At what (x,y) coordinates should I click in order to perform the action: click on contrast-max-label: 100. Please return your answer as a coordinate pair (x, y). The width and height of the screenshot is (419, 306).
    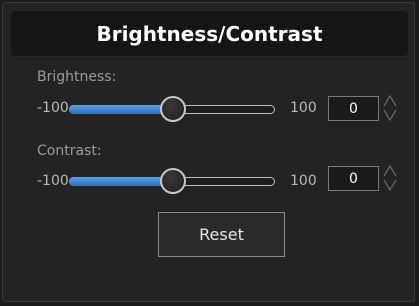
    Looking at the image, I should click on (303, 181).